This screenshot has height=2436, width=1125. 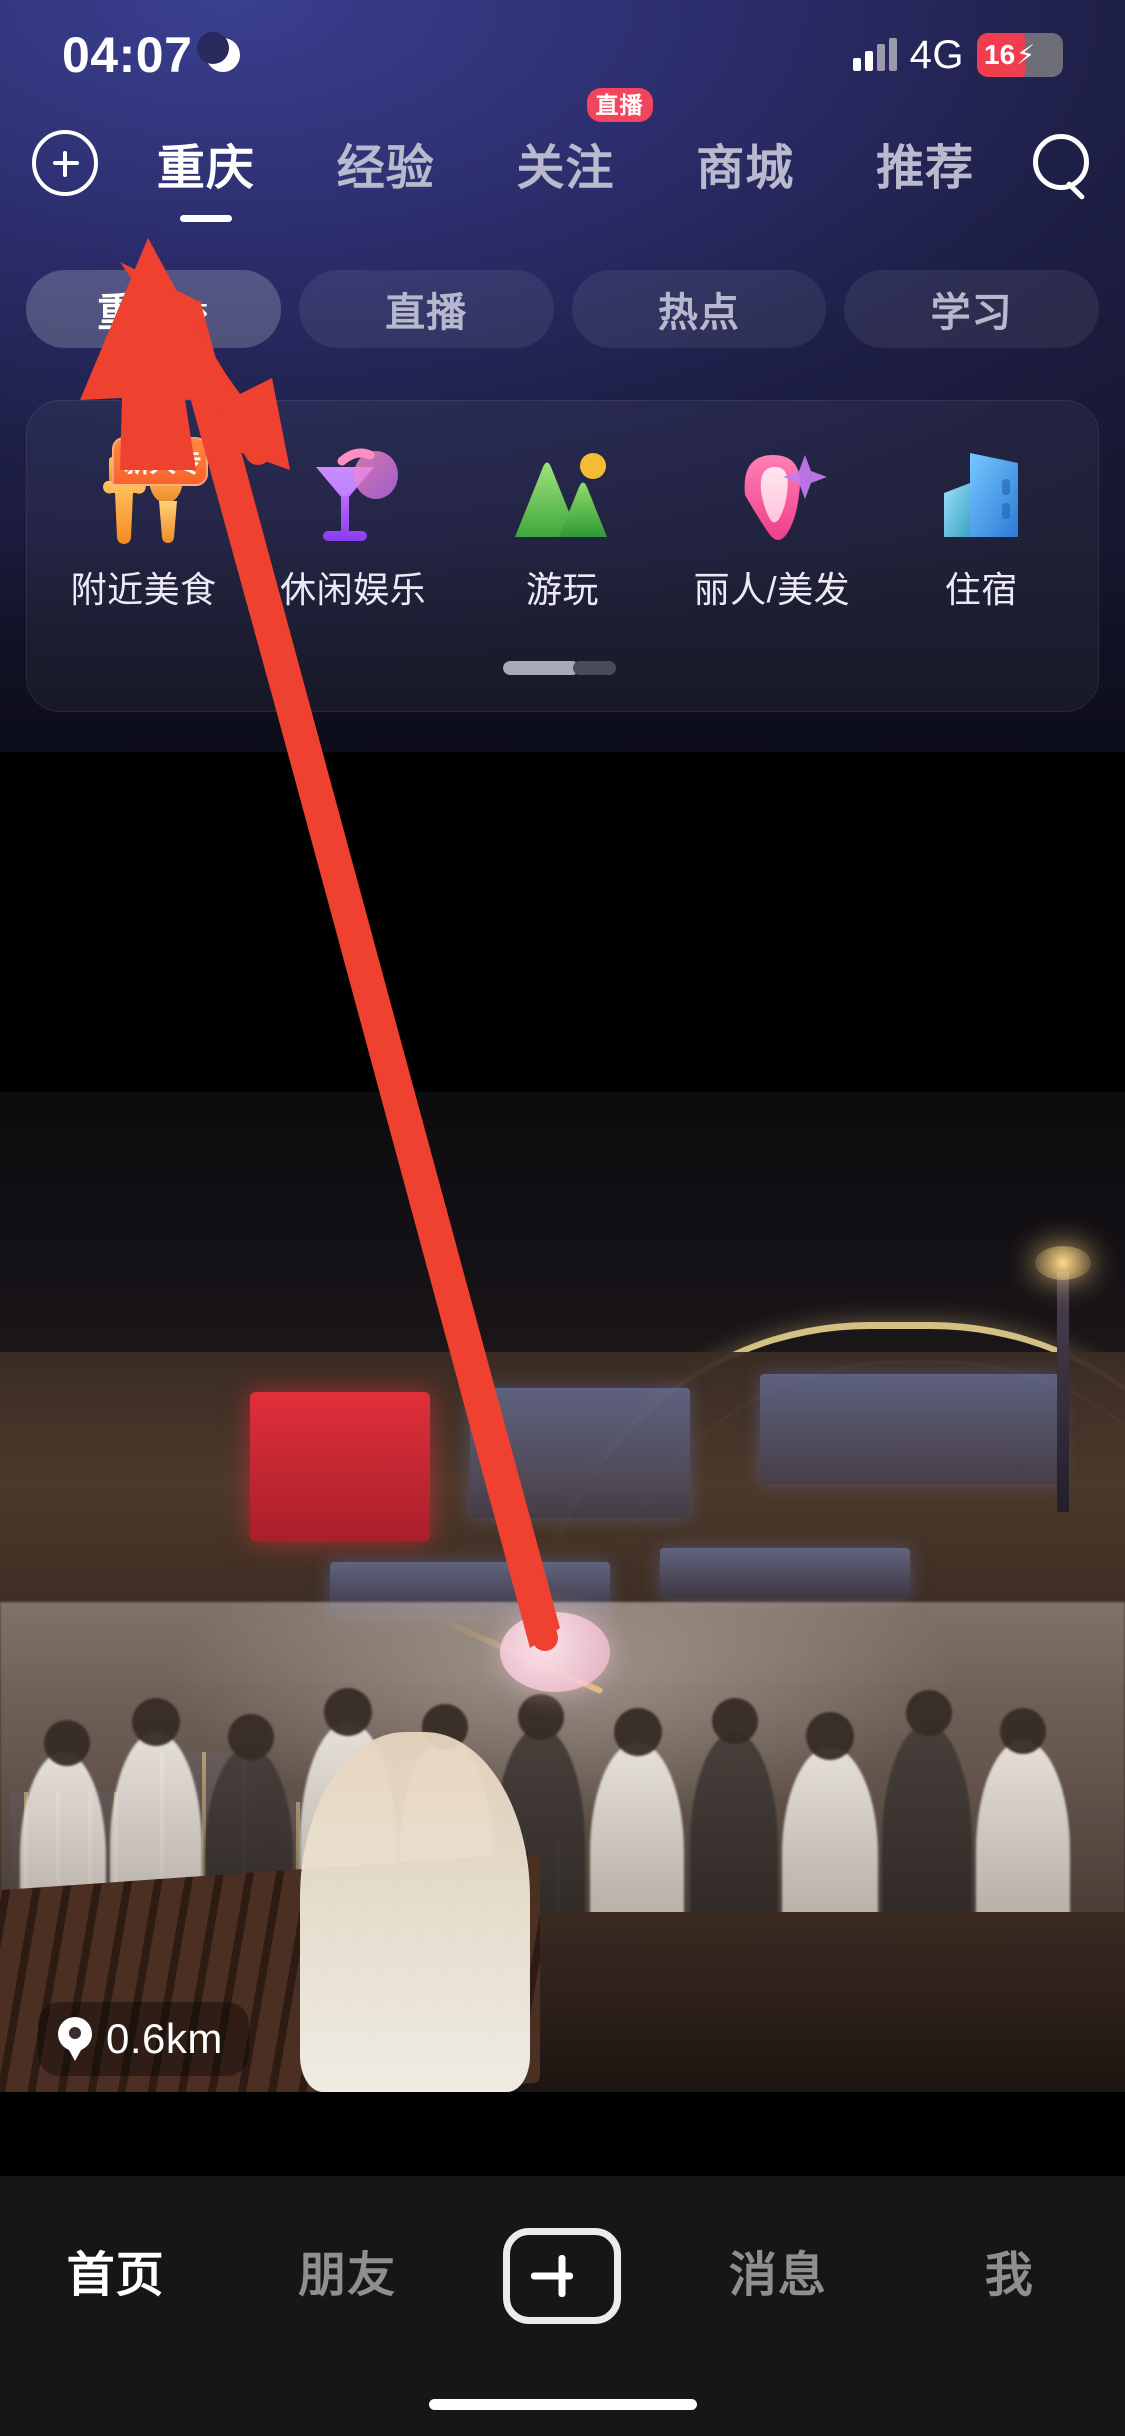 What do you see at coordinates (785, 1573) in the screenshot?
I see `store-sign` at bounding box center [785, 1573].